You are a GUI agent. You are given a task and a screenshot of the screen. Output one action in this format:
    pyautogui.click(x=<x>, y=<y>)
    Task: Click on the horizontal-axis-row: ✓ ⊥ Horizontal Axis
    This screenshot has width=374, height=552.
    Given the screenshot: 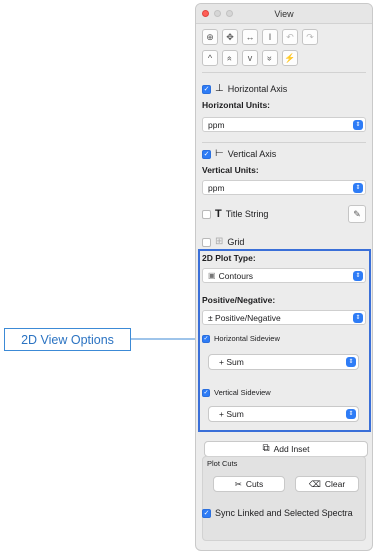 What is the action you would take?
    pyautogui.click(x=284, y=89)
    